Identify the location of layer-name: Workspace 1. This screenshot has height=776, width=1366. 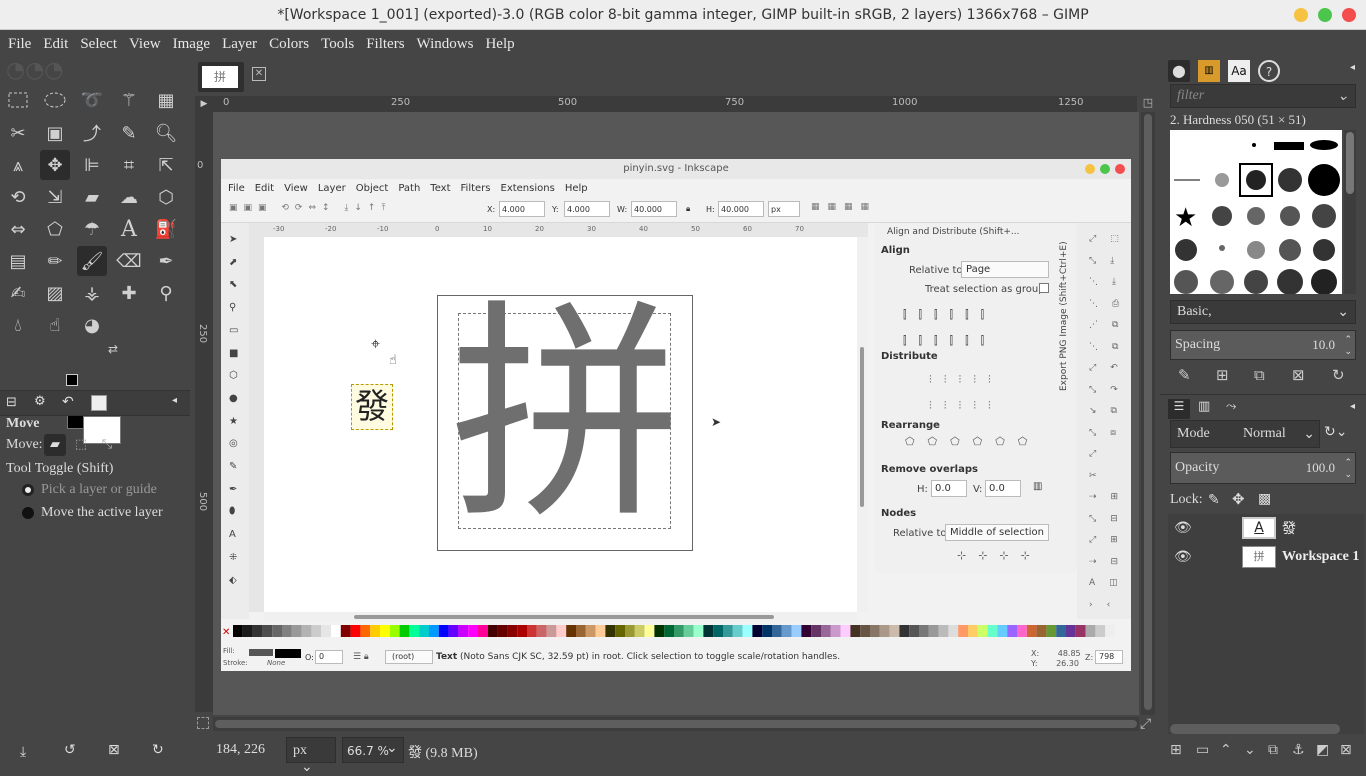
(1320, 557).